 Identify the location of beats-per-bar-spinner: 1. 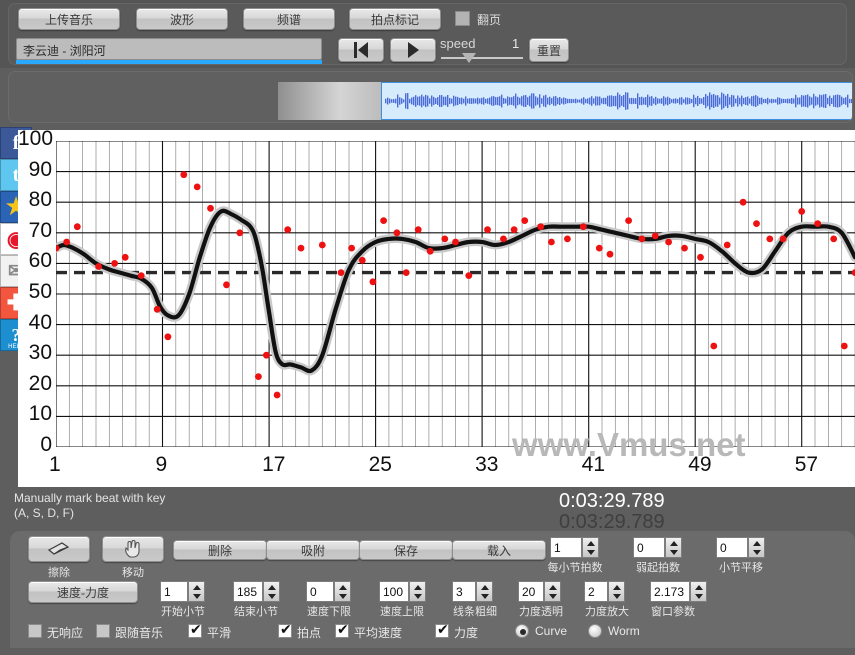
(575, 547).